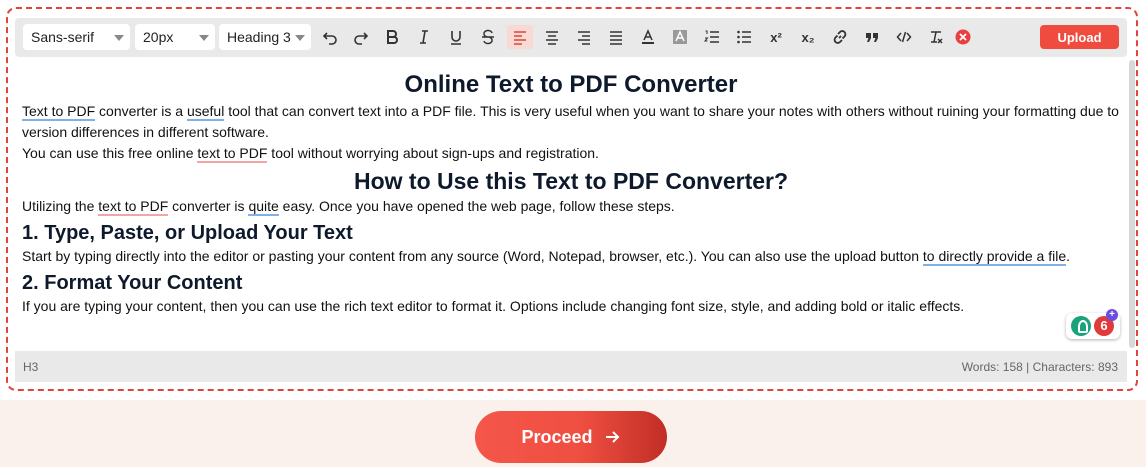  What do you see at coordinates (110, 153) in the screenshot?
I see `text-run: You can use this free online` at bounding box center [110, 153].